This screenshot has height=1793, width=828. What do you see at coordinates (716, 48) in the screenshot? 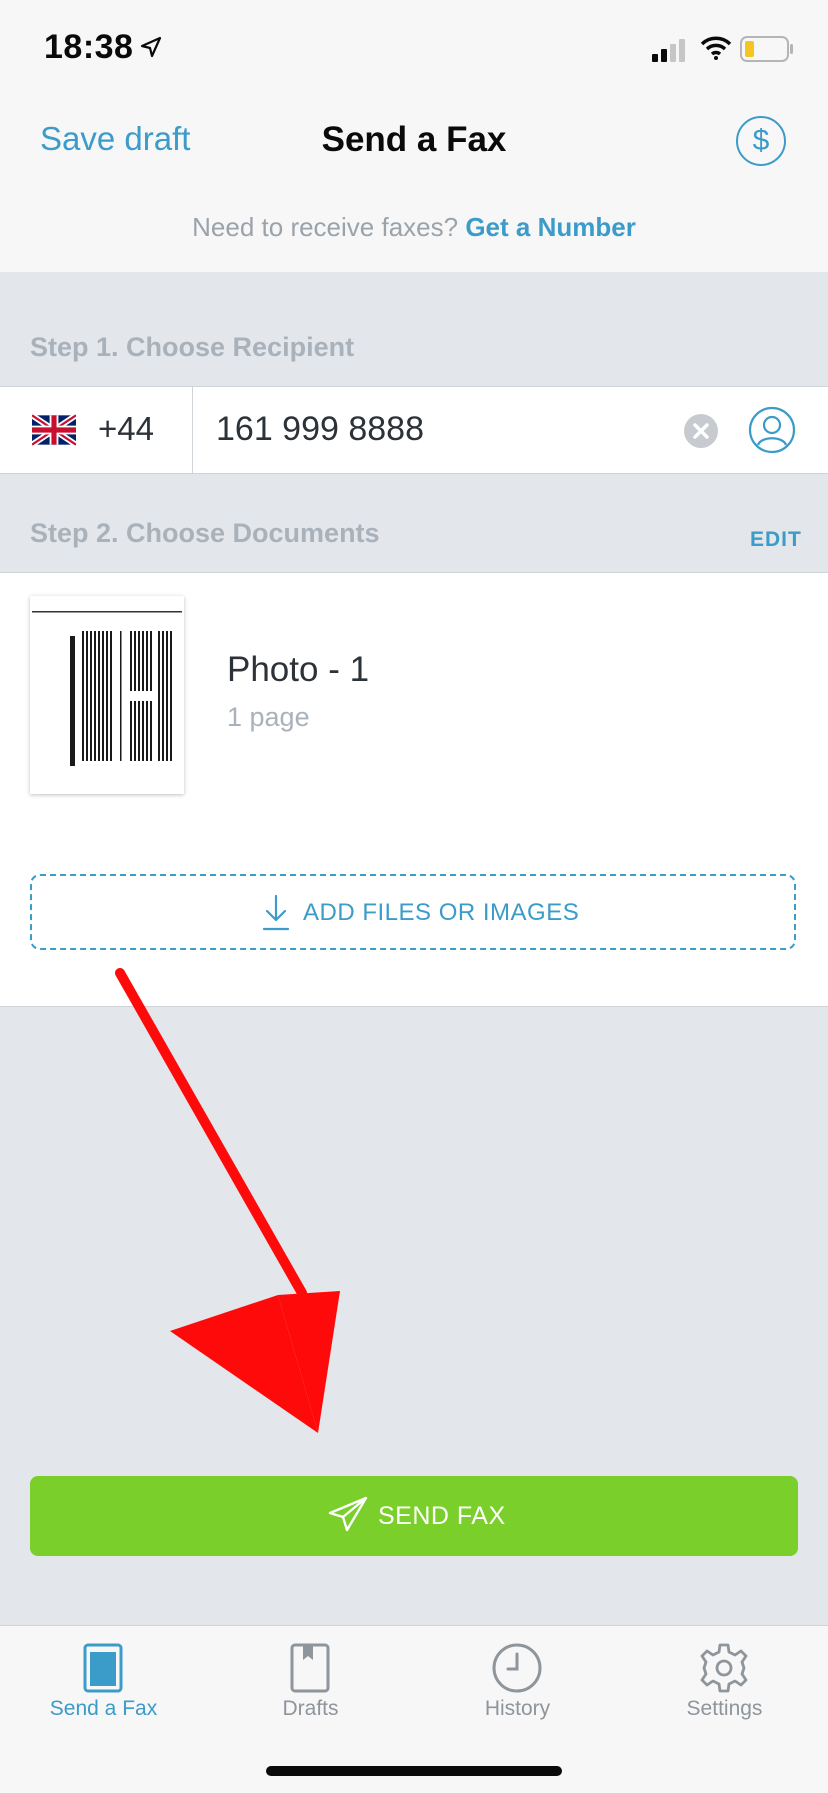
I see `wifi-icon` at bounding box center [716, 48].